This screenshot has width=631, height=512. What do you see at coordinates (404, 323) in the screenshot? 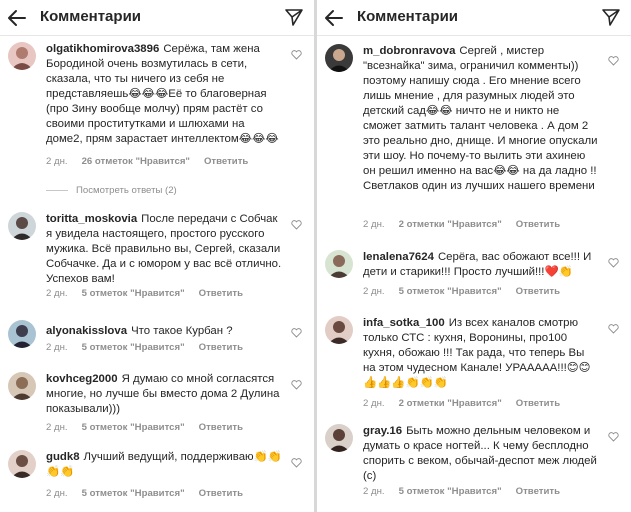
I see `comment-username: infa_sotka_100` at bounding box center [404, 323].